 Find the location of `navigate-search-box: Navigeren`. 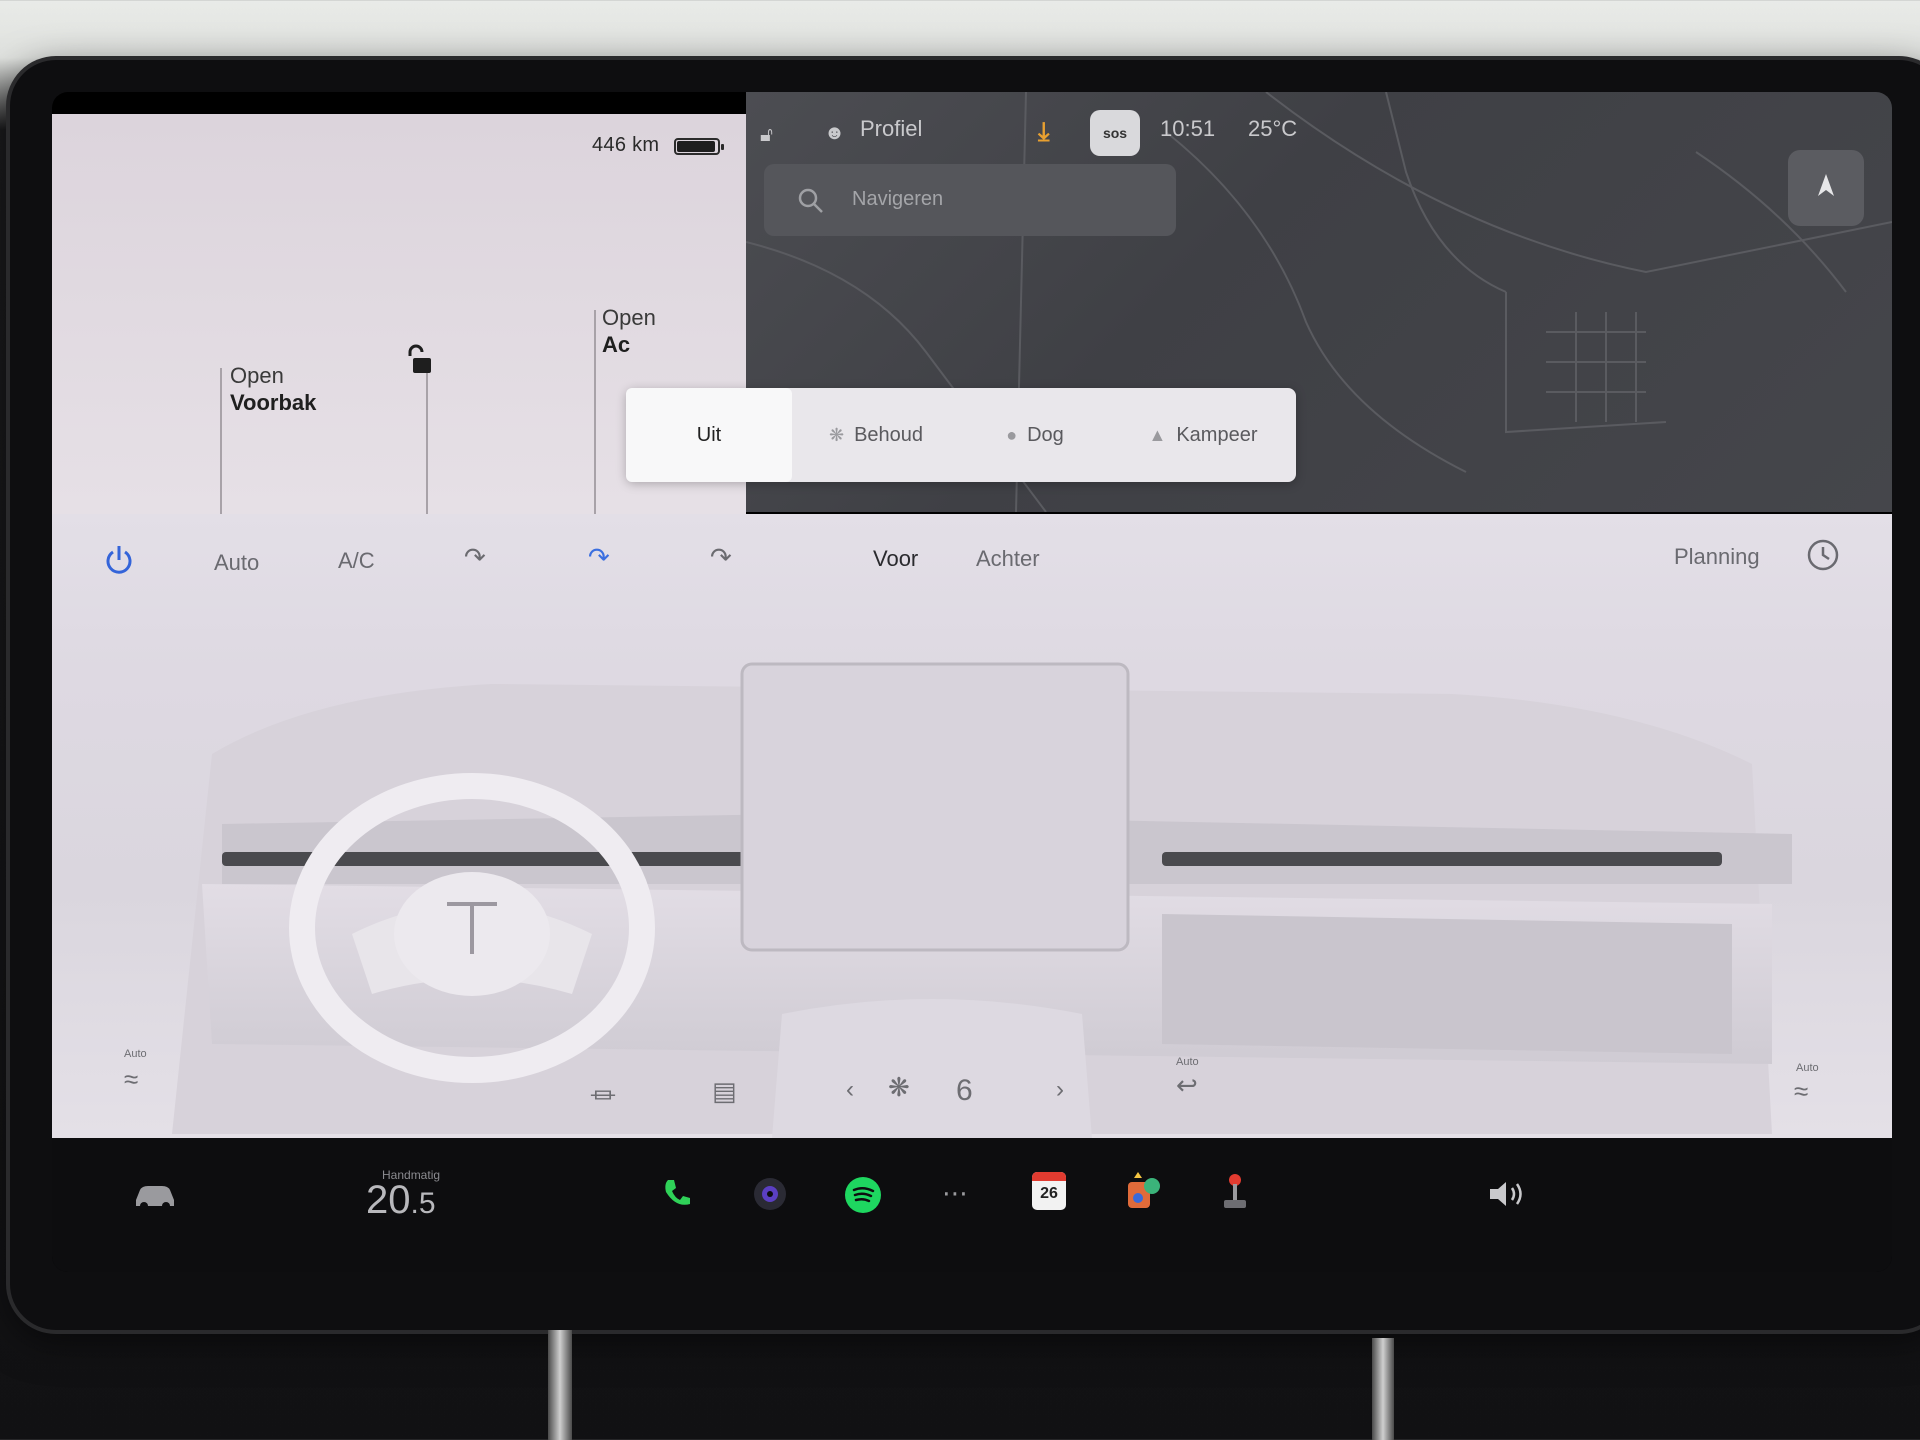

navigate-search-box: Navigeren is located at coordinates (970, 200).